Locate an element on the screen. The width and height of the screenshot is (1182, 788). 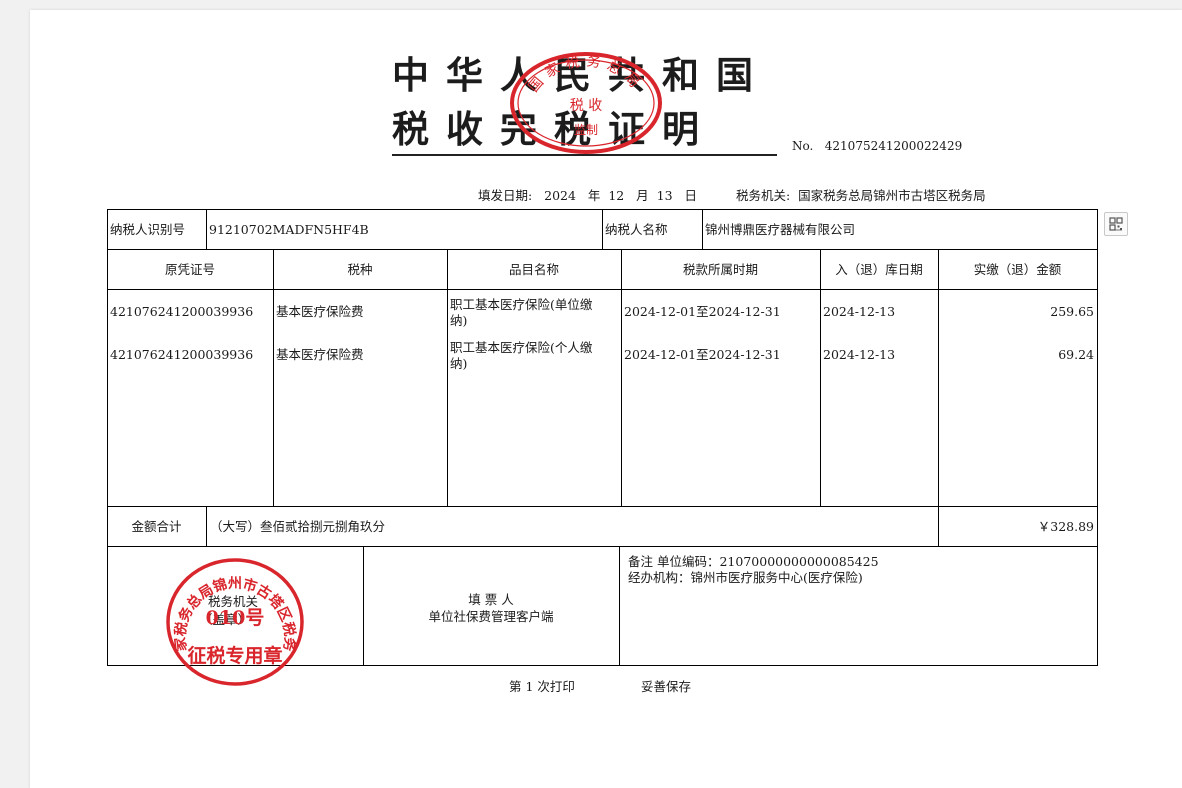
header-period: 税款所属时期 is located at coordinates (720, 269).